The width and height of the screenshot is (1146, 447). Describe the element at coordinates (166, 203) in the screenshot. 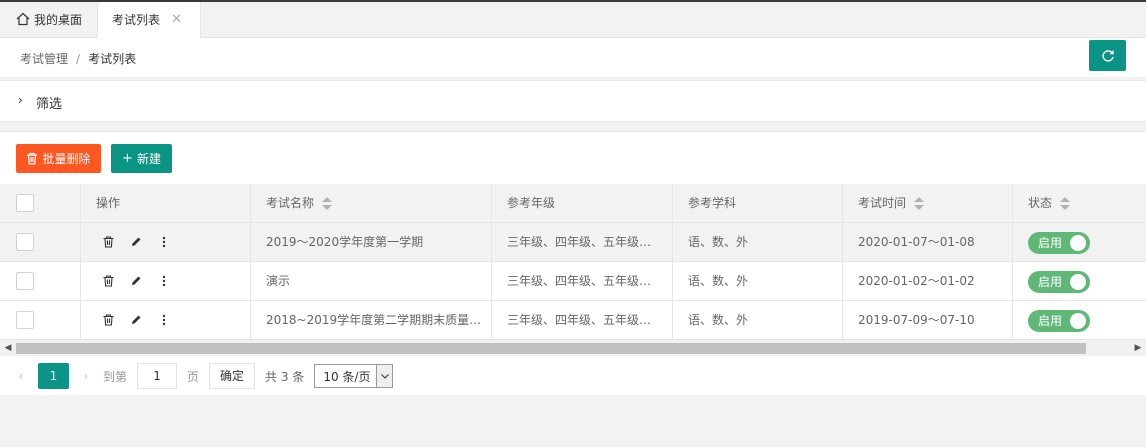

I see `header-ops: 操作` at that location.